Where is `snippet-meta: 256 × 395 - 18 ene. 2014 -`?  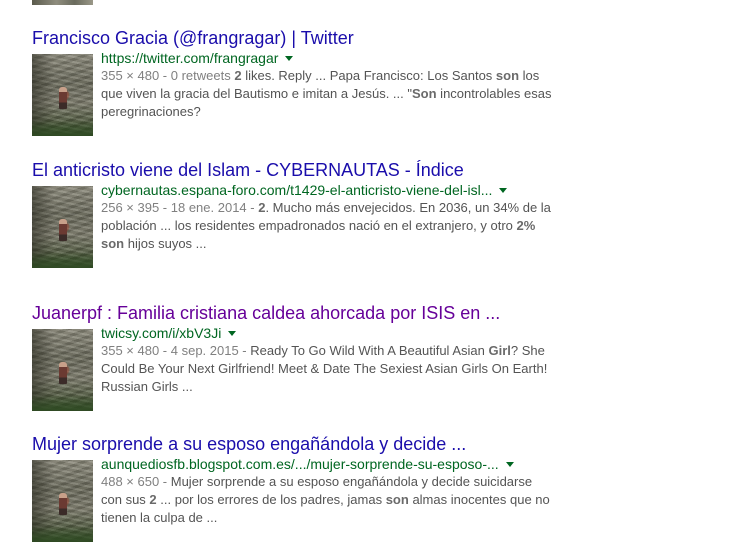
snippet-meta: 256 × 395 - 18 ene. 2014 - is located at coordinates (180, 207).